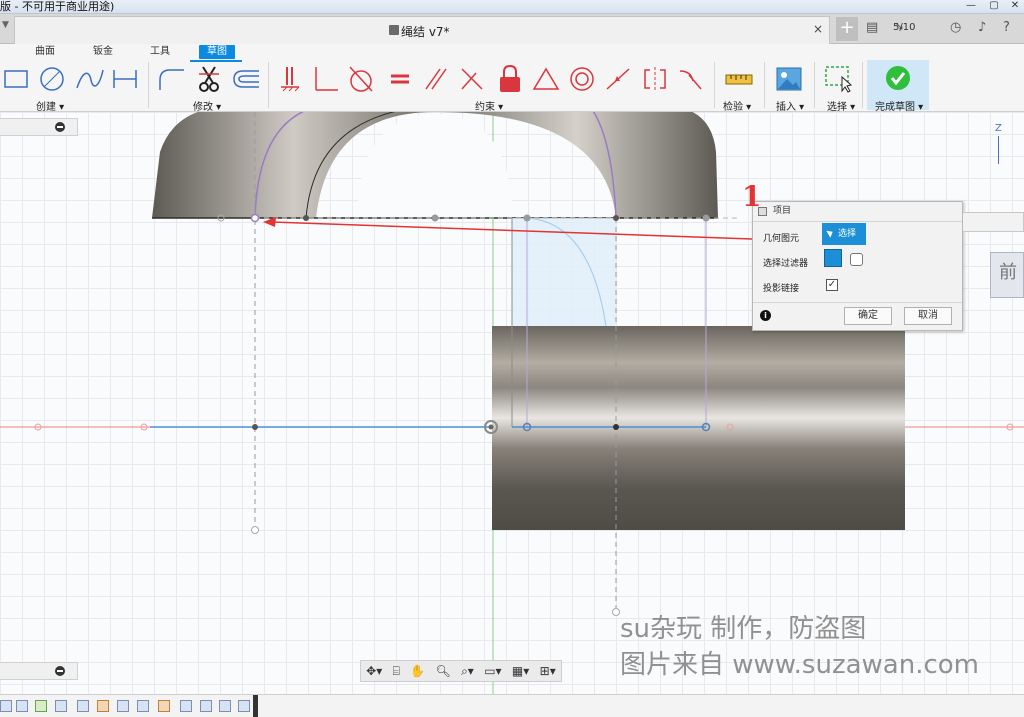  What do you see at coordinates (400, 79) in the screenshot?
I see `equal-icon` at bounding box center [400, 79].